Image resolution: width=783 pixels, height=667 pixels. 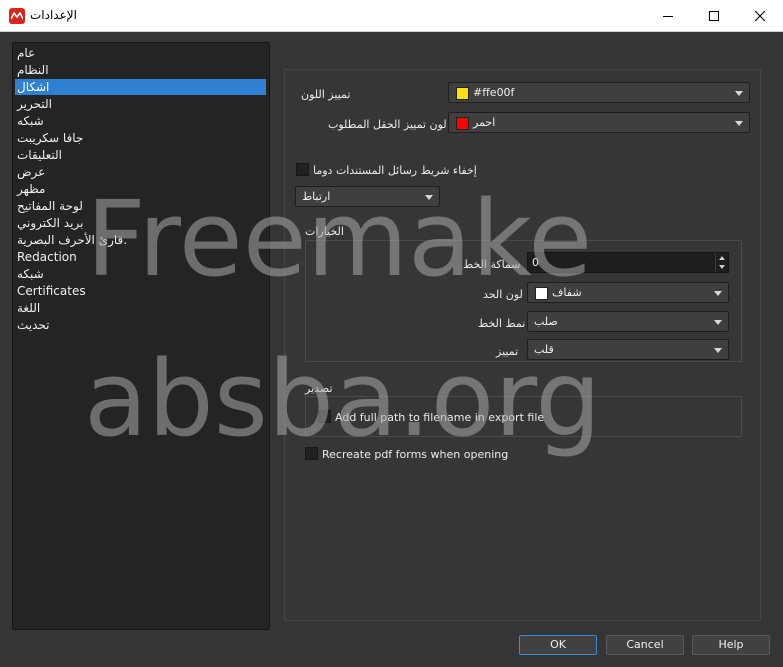 I want to click on close-icon, so click(x=760, y=15).